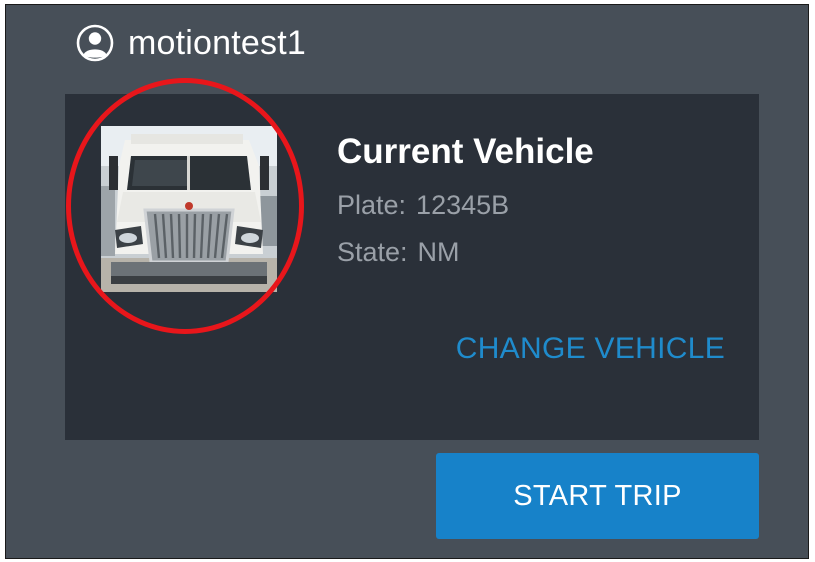 The height and width of the screenshot is (562, 815). I want to click on username: motiontest1, so click(217, 42).